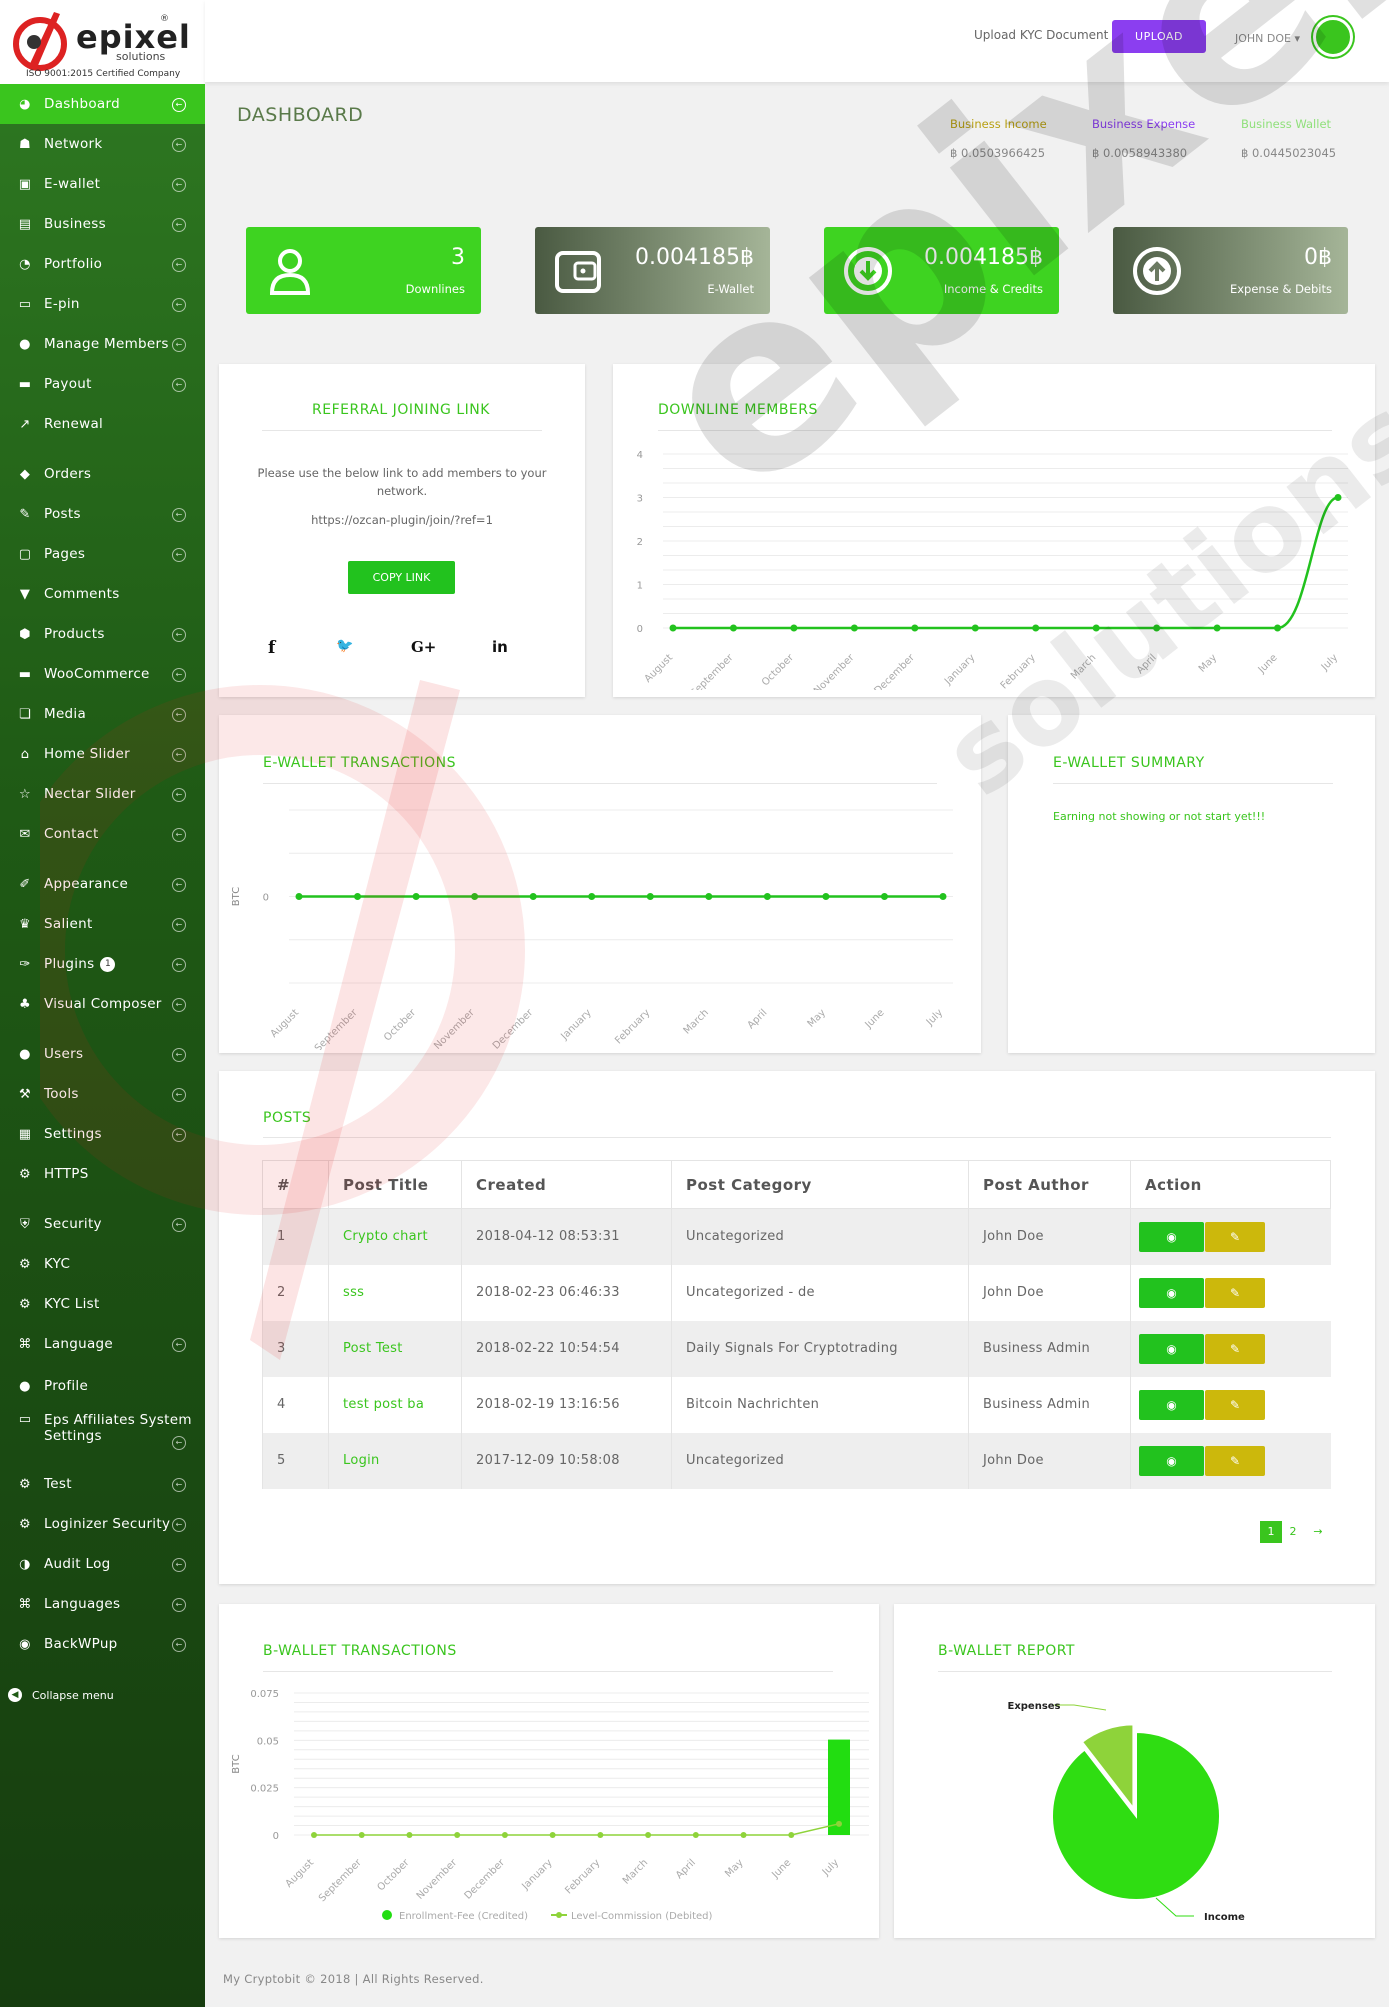 The image size is (1389, 2007). I want to click on sidebar-item-eps-affiliates-system-settings: ▭ Eps Affiliates System Settings ←, so click(102, 1430).